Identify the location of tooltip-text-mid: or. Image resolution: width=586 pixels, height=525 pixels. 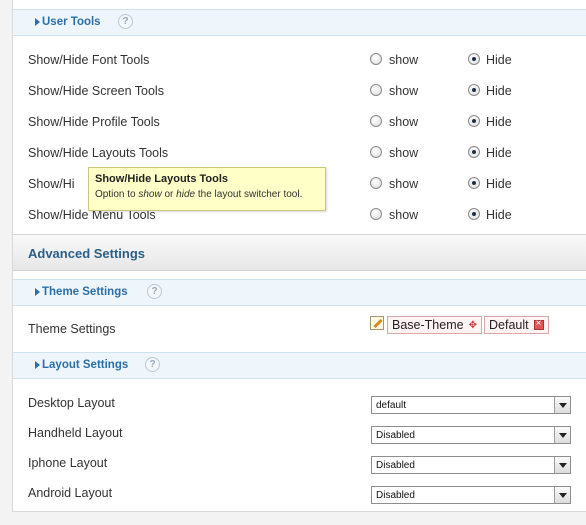
(169, 194).